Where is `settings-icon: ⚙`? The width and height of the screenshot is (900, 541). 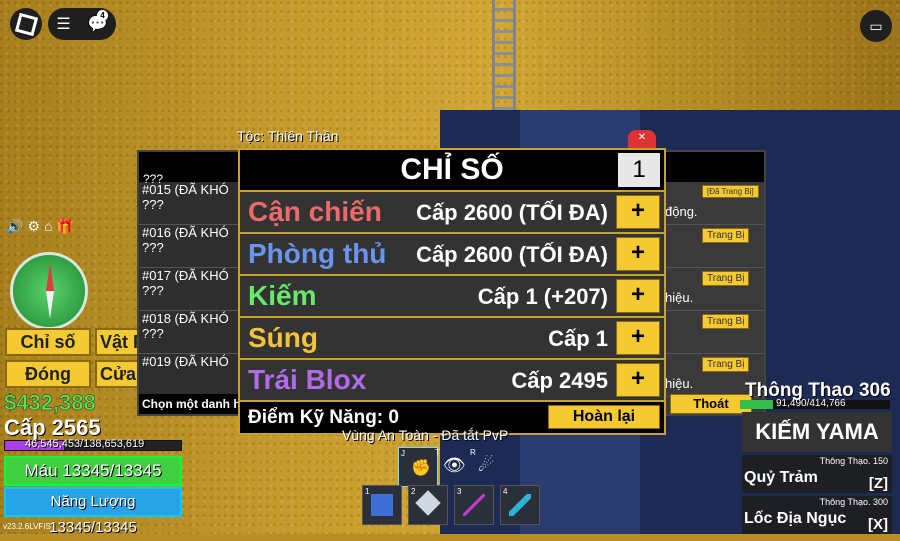 settings-icon: ⚙ is located at coordinates (33, 226).